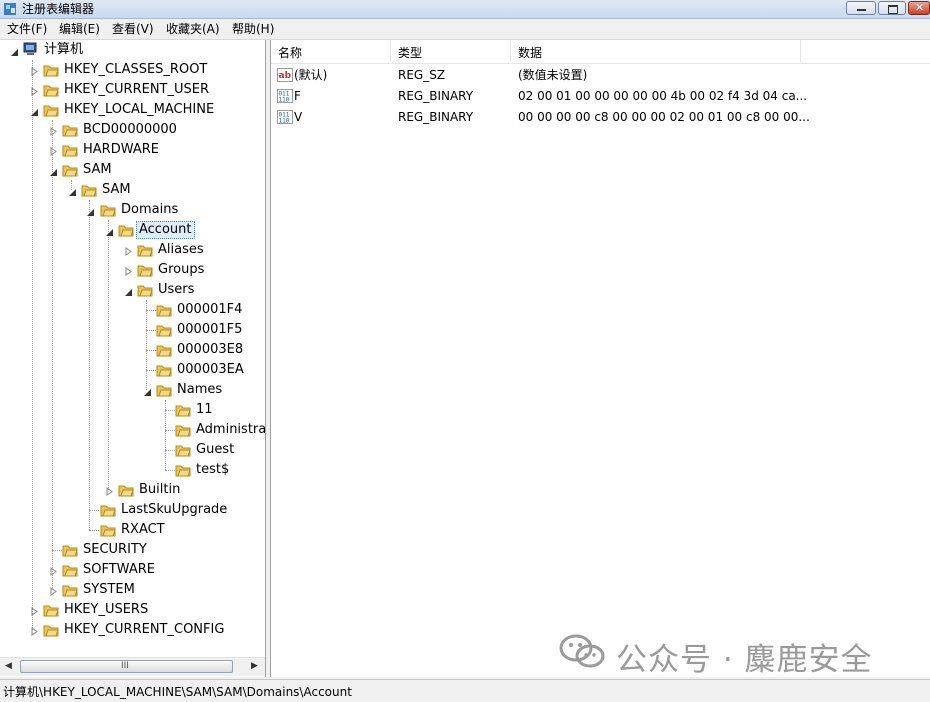 Image resolution: width=930 pixels, height=702 pixels. What do you see at coordinates (132, 430) in the screenshot?
I see `tree-node-name-administrator: Administrat` at bounding box center [132, 430].